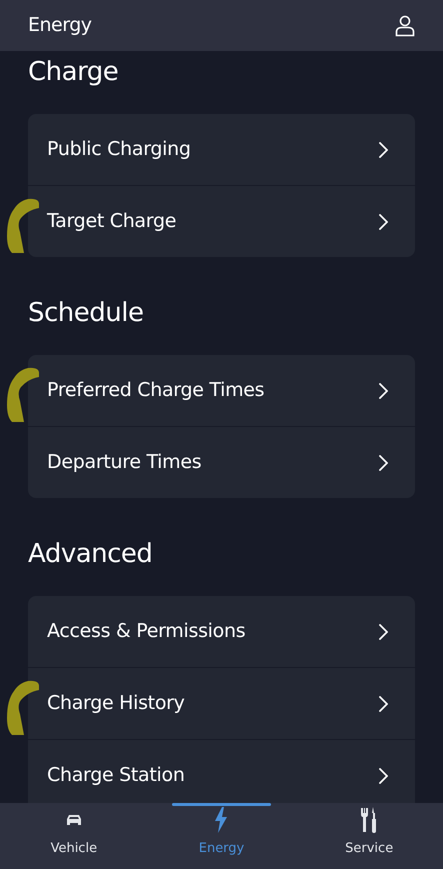 Image resolution: width=443 pixels, height=869 pixels. I want to click on menu-row: Access & Permissions, so click(221, 631).